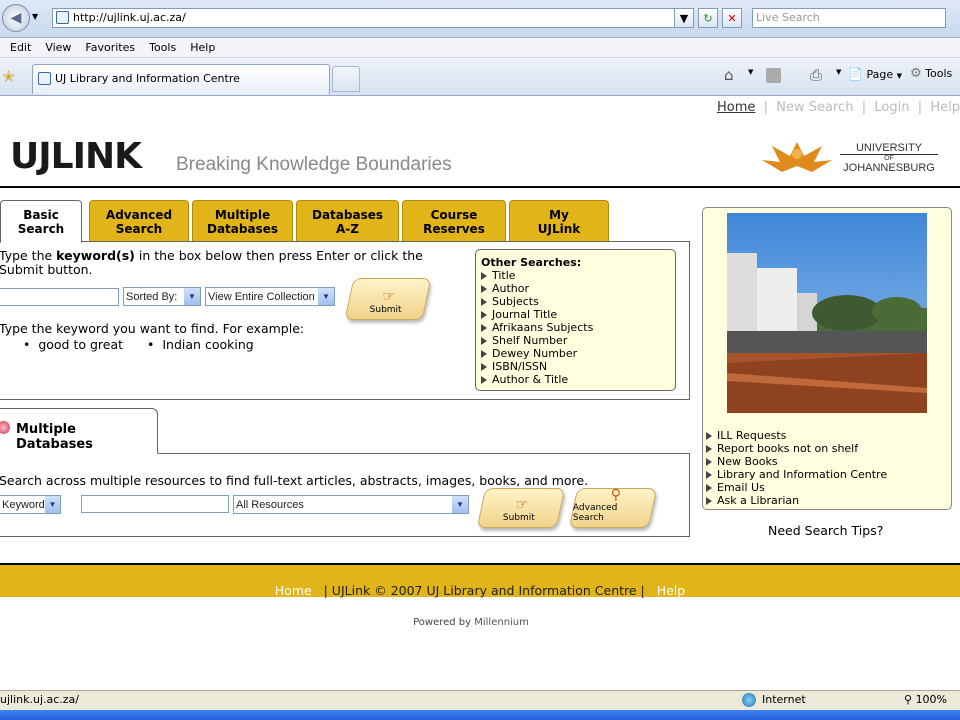 The width and height of the screenshot is (960, 720). Describe the element at coordinates (575, 275) in the screenshot. I see `other-search-title: Title` at that location.